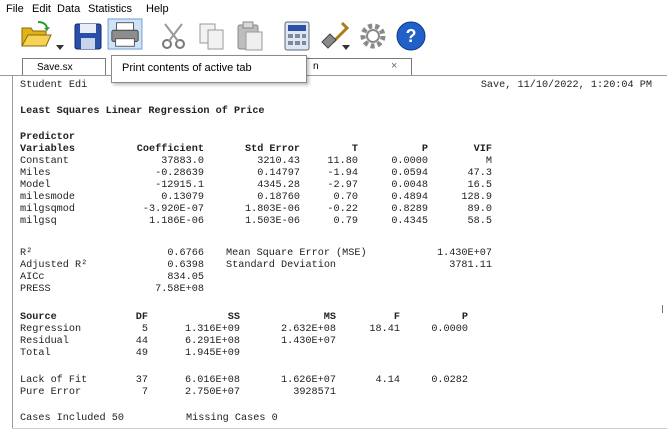 The height and width of the screenshot is (442, 667). Describe the element at coordinates (38, 317) in the screenshot. I see `anova-header-source: Source` at that location.